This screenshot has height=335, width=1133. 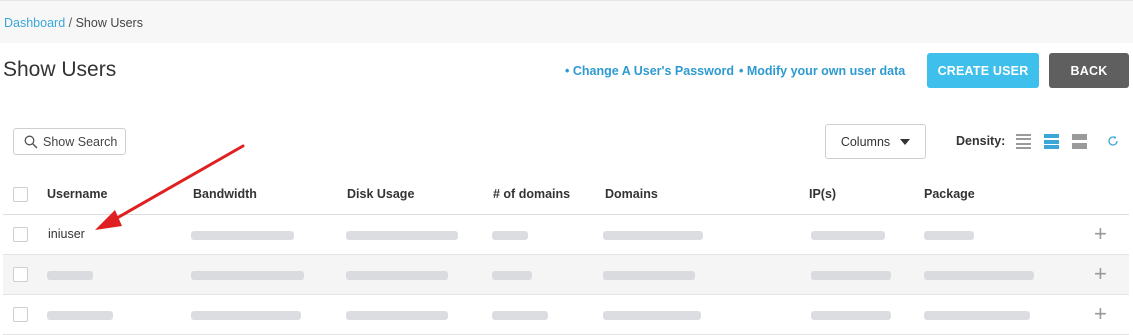 What do you see at coordinates (77, 194) in the screenshot?
I see `header-username: Username` at bounding box center [77, 194].